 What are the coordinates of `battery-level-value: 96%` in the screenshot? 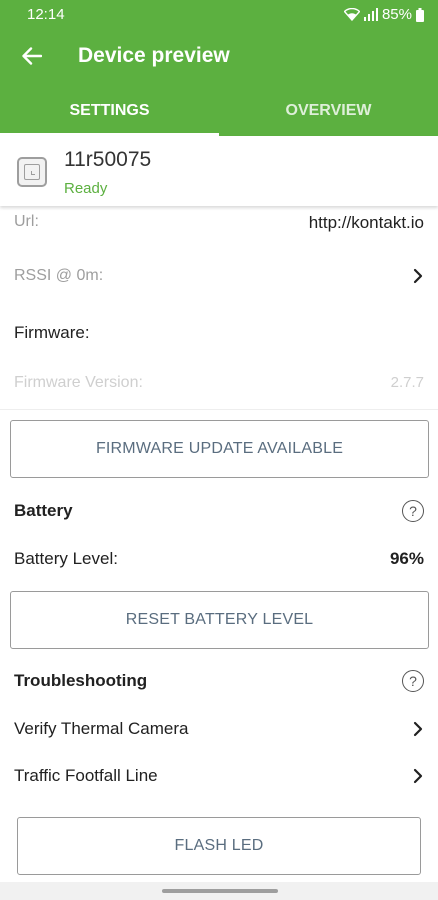 It's located at (406, 558).